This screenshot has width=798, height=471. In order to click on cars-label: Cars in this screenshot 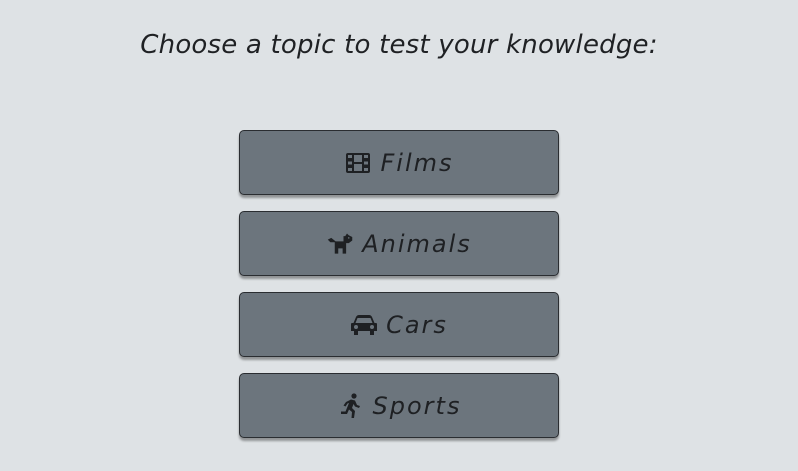, I will do `click(417, 324)`.